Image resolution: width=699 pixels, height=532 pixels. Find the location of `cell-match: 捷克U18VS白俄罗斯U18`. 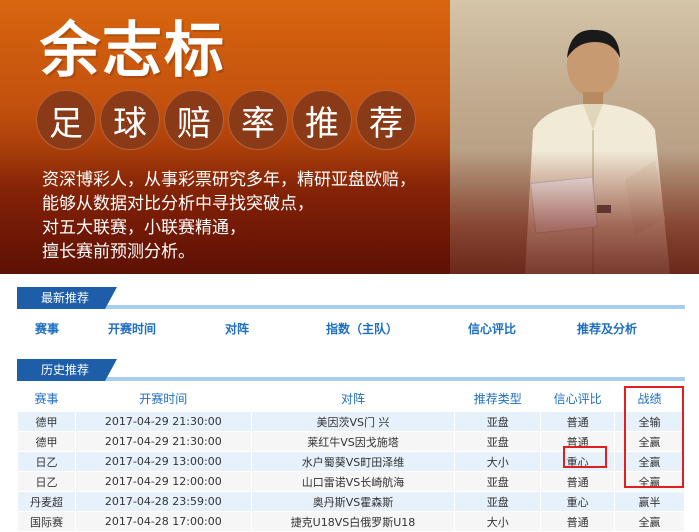

cell-match: 捷克U18VS白俄罗斯U18 is located at coordinates (353, 521).